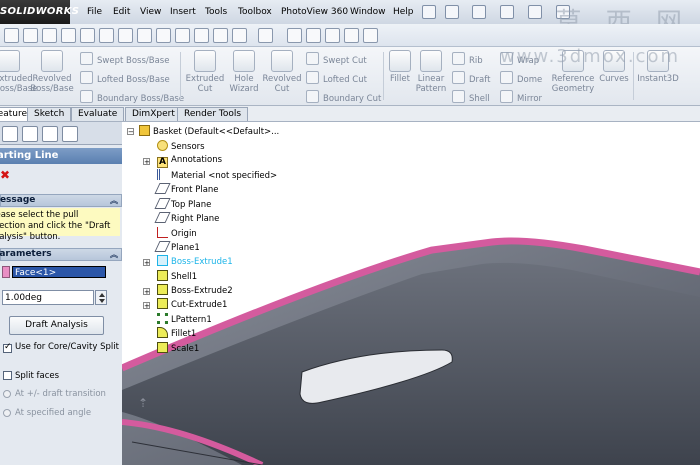 This screenshot has height=465, width=700. I want to click on linear-pattern-button: Linear Pattern, so click(431, 72).